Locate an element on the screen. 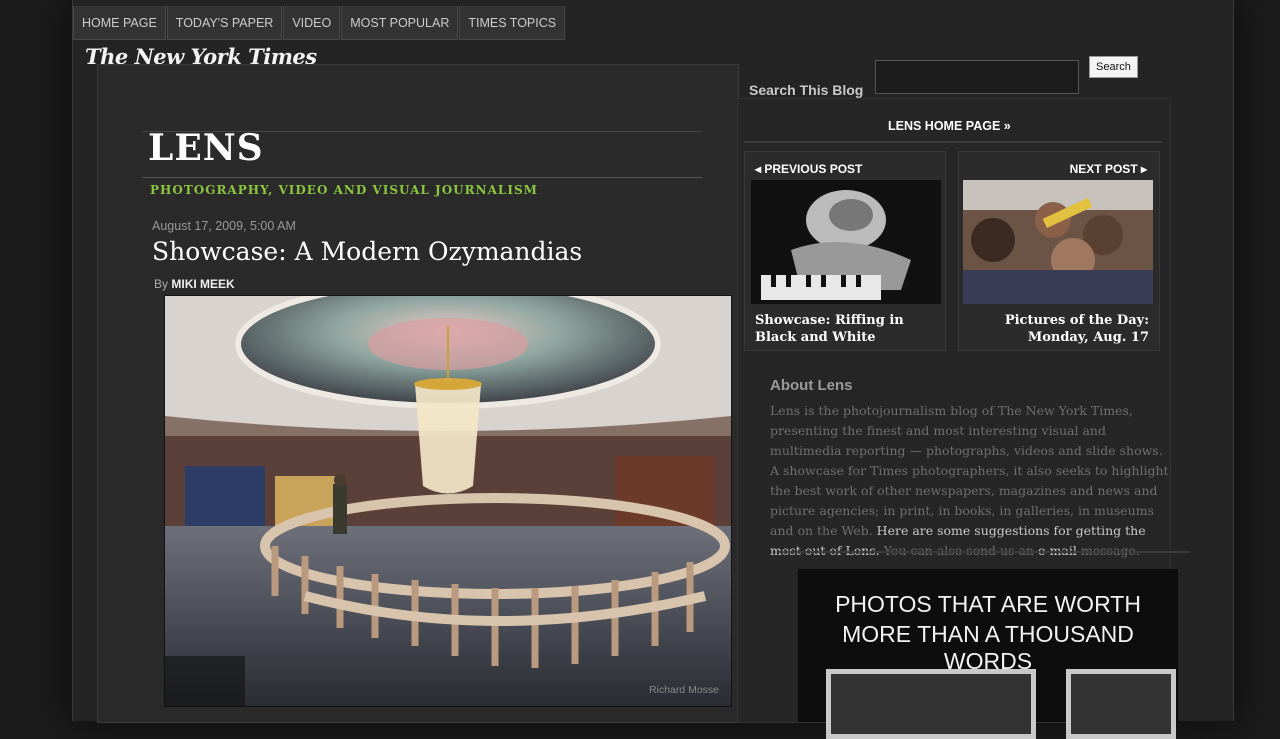 The image size is (1280, 739). previous-post-label: ◂ PREVIOUS POST is located at coordinates (808, 169).